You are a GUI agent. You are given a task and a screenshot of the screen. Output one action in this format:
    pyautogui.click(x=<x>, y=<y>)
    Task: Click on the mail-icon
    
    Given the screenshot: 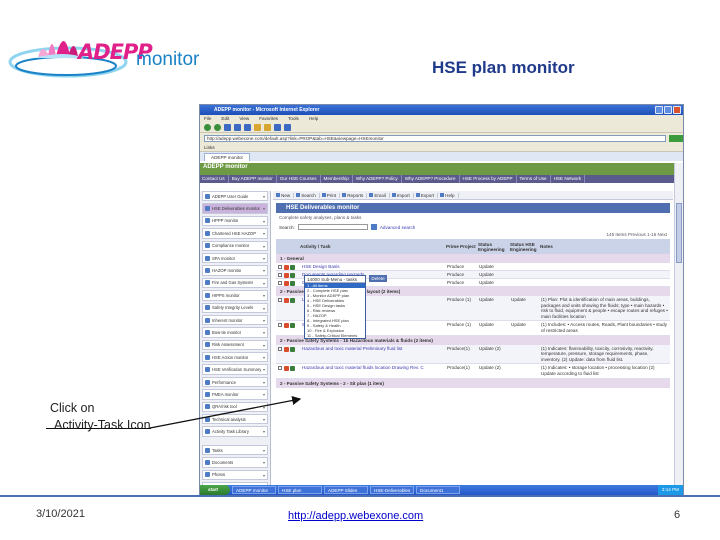 What is the action you would take?
    pyautogui.click(x=277, y=127)
    